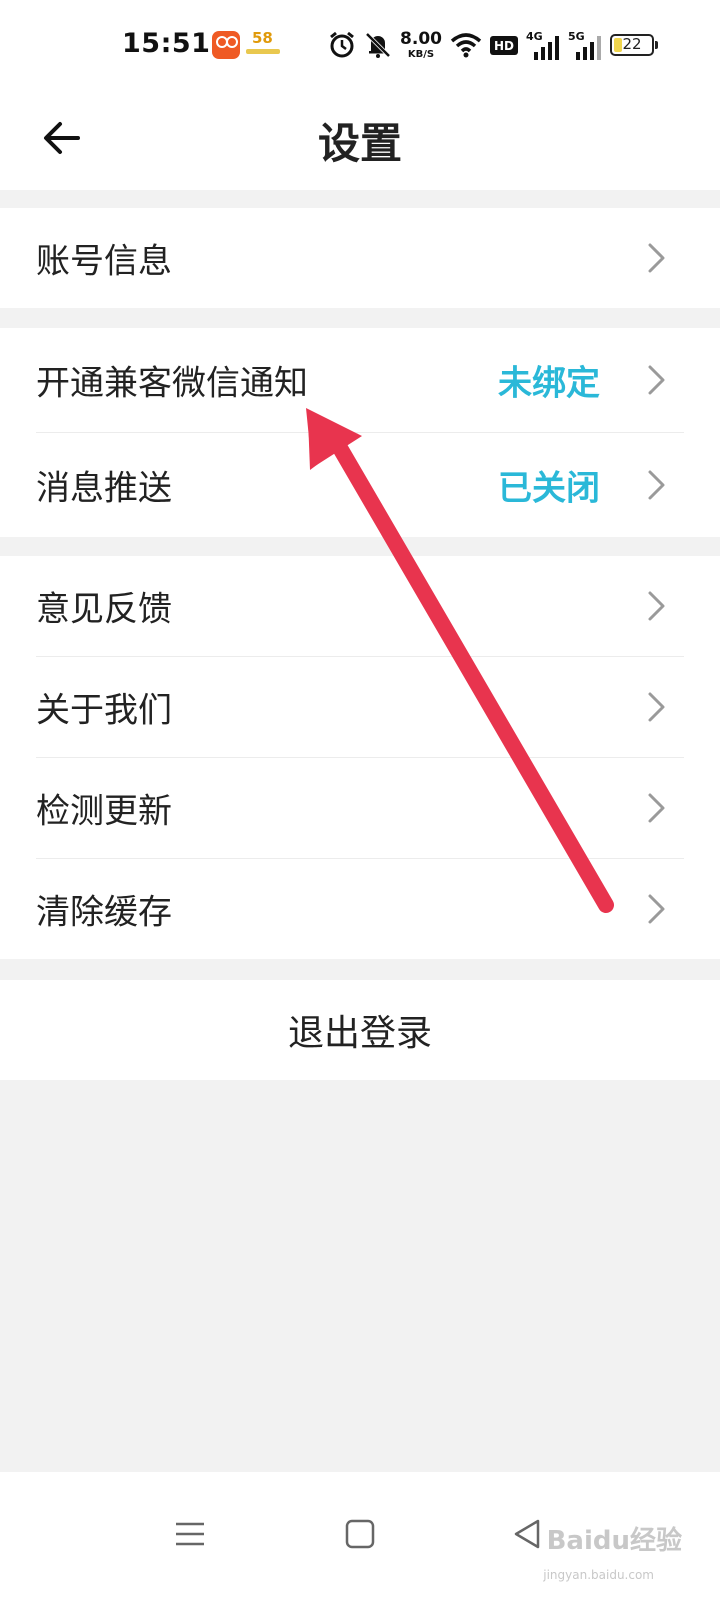  I want to click on row-label: 开通兼客微信通知, so click(172, 383).